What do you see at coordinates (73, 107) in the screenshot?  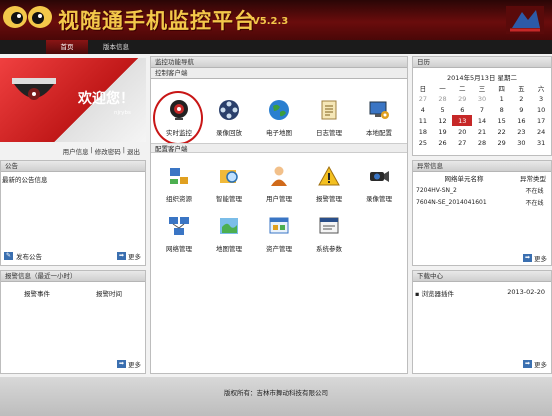 I see `welcome-panel: 欢迎您！ njrybs 用户信息 | 修改密码 | 退出` at bounding box center [73, 107].